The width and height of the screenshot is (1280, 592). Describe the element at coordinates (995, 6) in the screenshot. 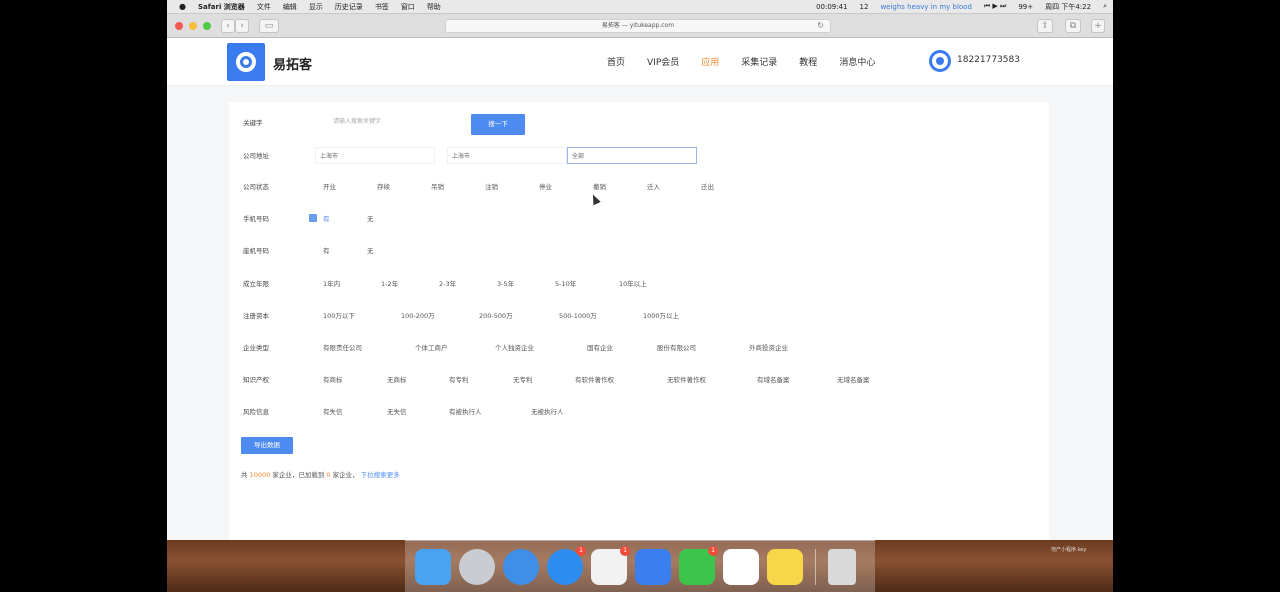

I see `media-controls-icon: ⏮ ▶ ⏭` at that location.